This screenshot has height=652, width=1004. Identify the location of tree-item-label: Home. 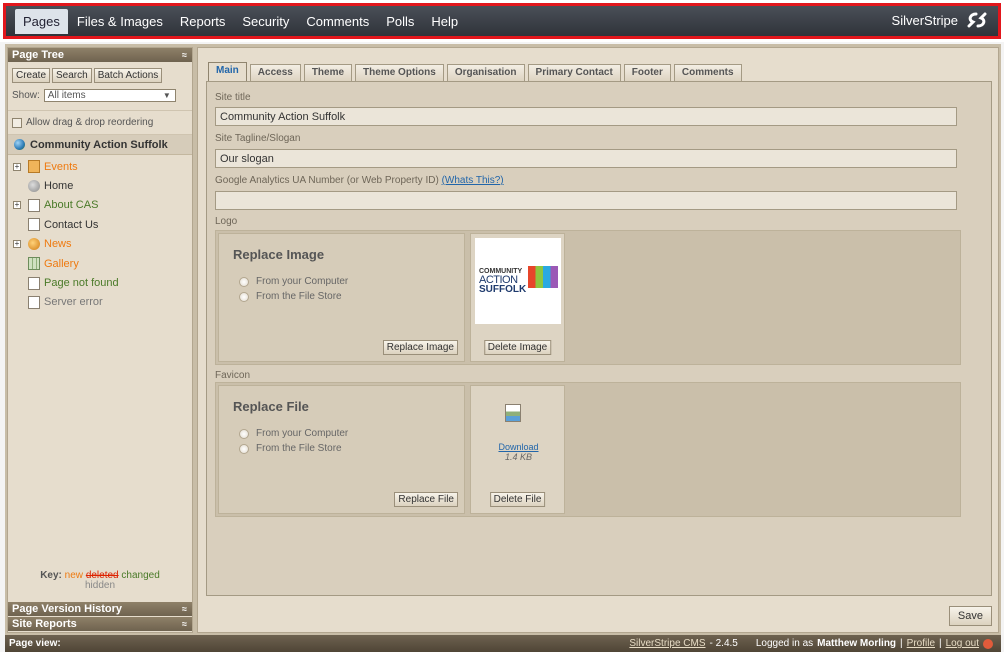
(59, 186).